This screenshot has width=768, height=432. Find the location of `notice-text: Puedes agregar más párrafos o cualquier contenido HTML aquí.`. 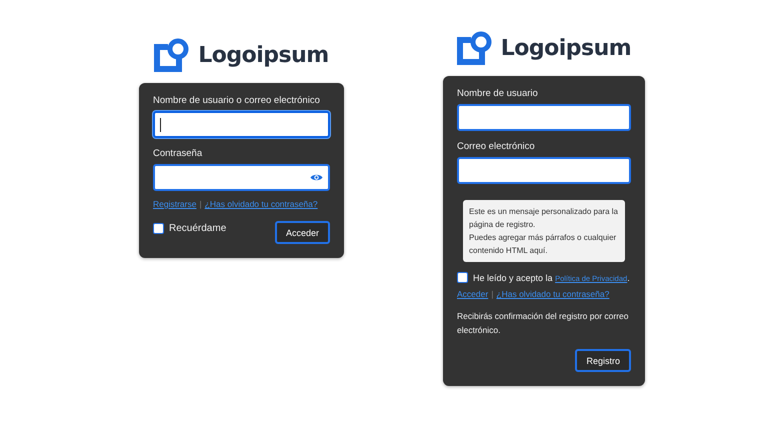

notice-text: Puedes agregar más párrafos o cualquier contenido HTML aquí. is located at coordinates (543, 244).